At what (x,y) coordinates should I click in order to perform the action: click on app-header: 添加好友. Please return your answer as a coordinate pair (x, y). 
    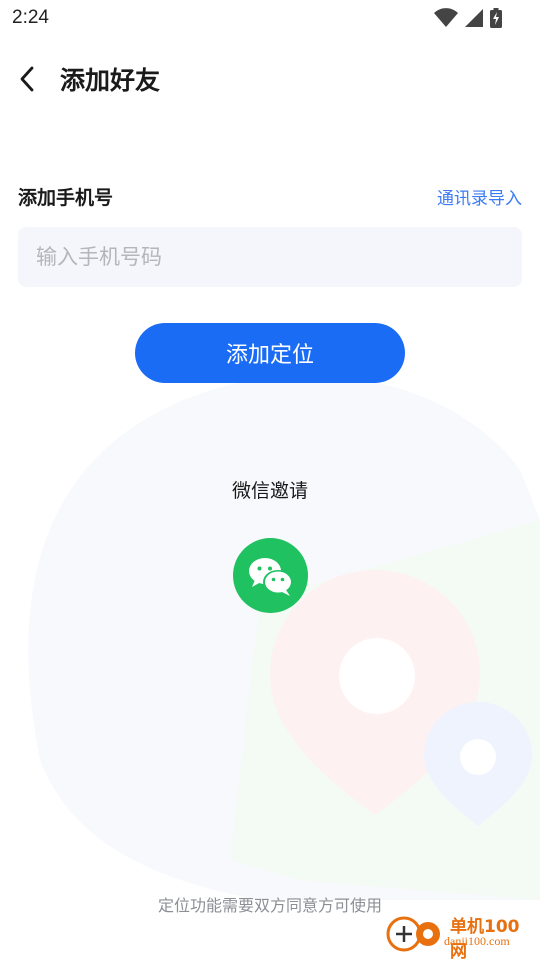
    Looking at the image, I should click on (270, 79).